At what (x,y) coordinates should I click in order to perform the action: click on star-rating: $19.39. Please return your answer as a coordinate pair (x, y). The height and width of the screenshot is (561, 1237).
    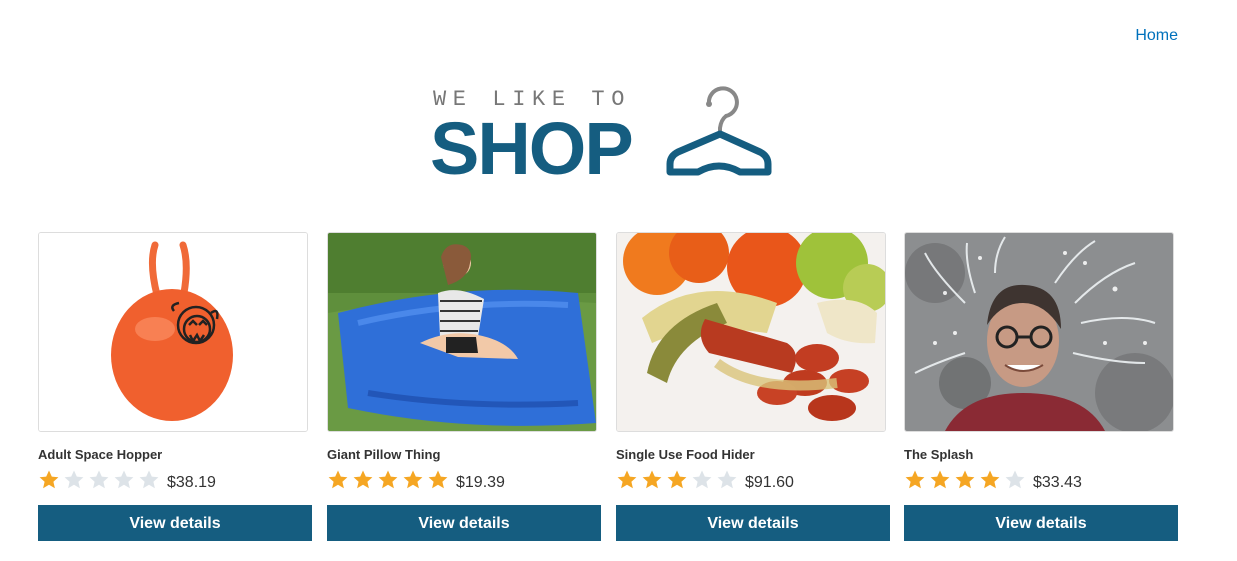
    Looking at the image, I should click on (464, 480).